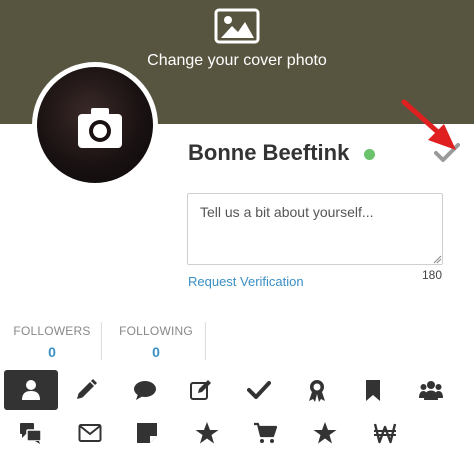  What do you see at coordinates (156, 352) in the screenshot?
I see `following-count: 0` at bounding box center [156, 352].